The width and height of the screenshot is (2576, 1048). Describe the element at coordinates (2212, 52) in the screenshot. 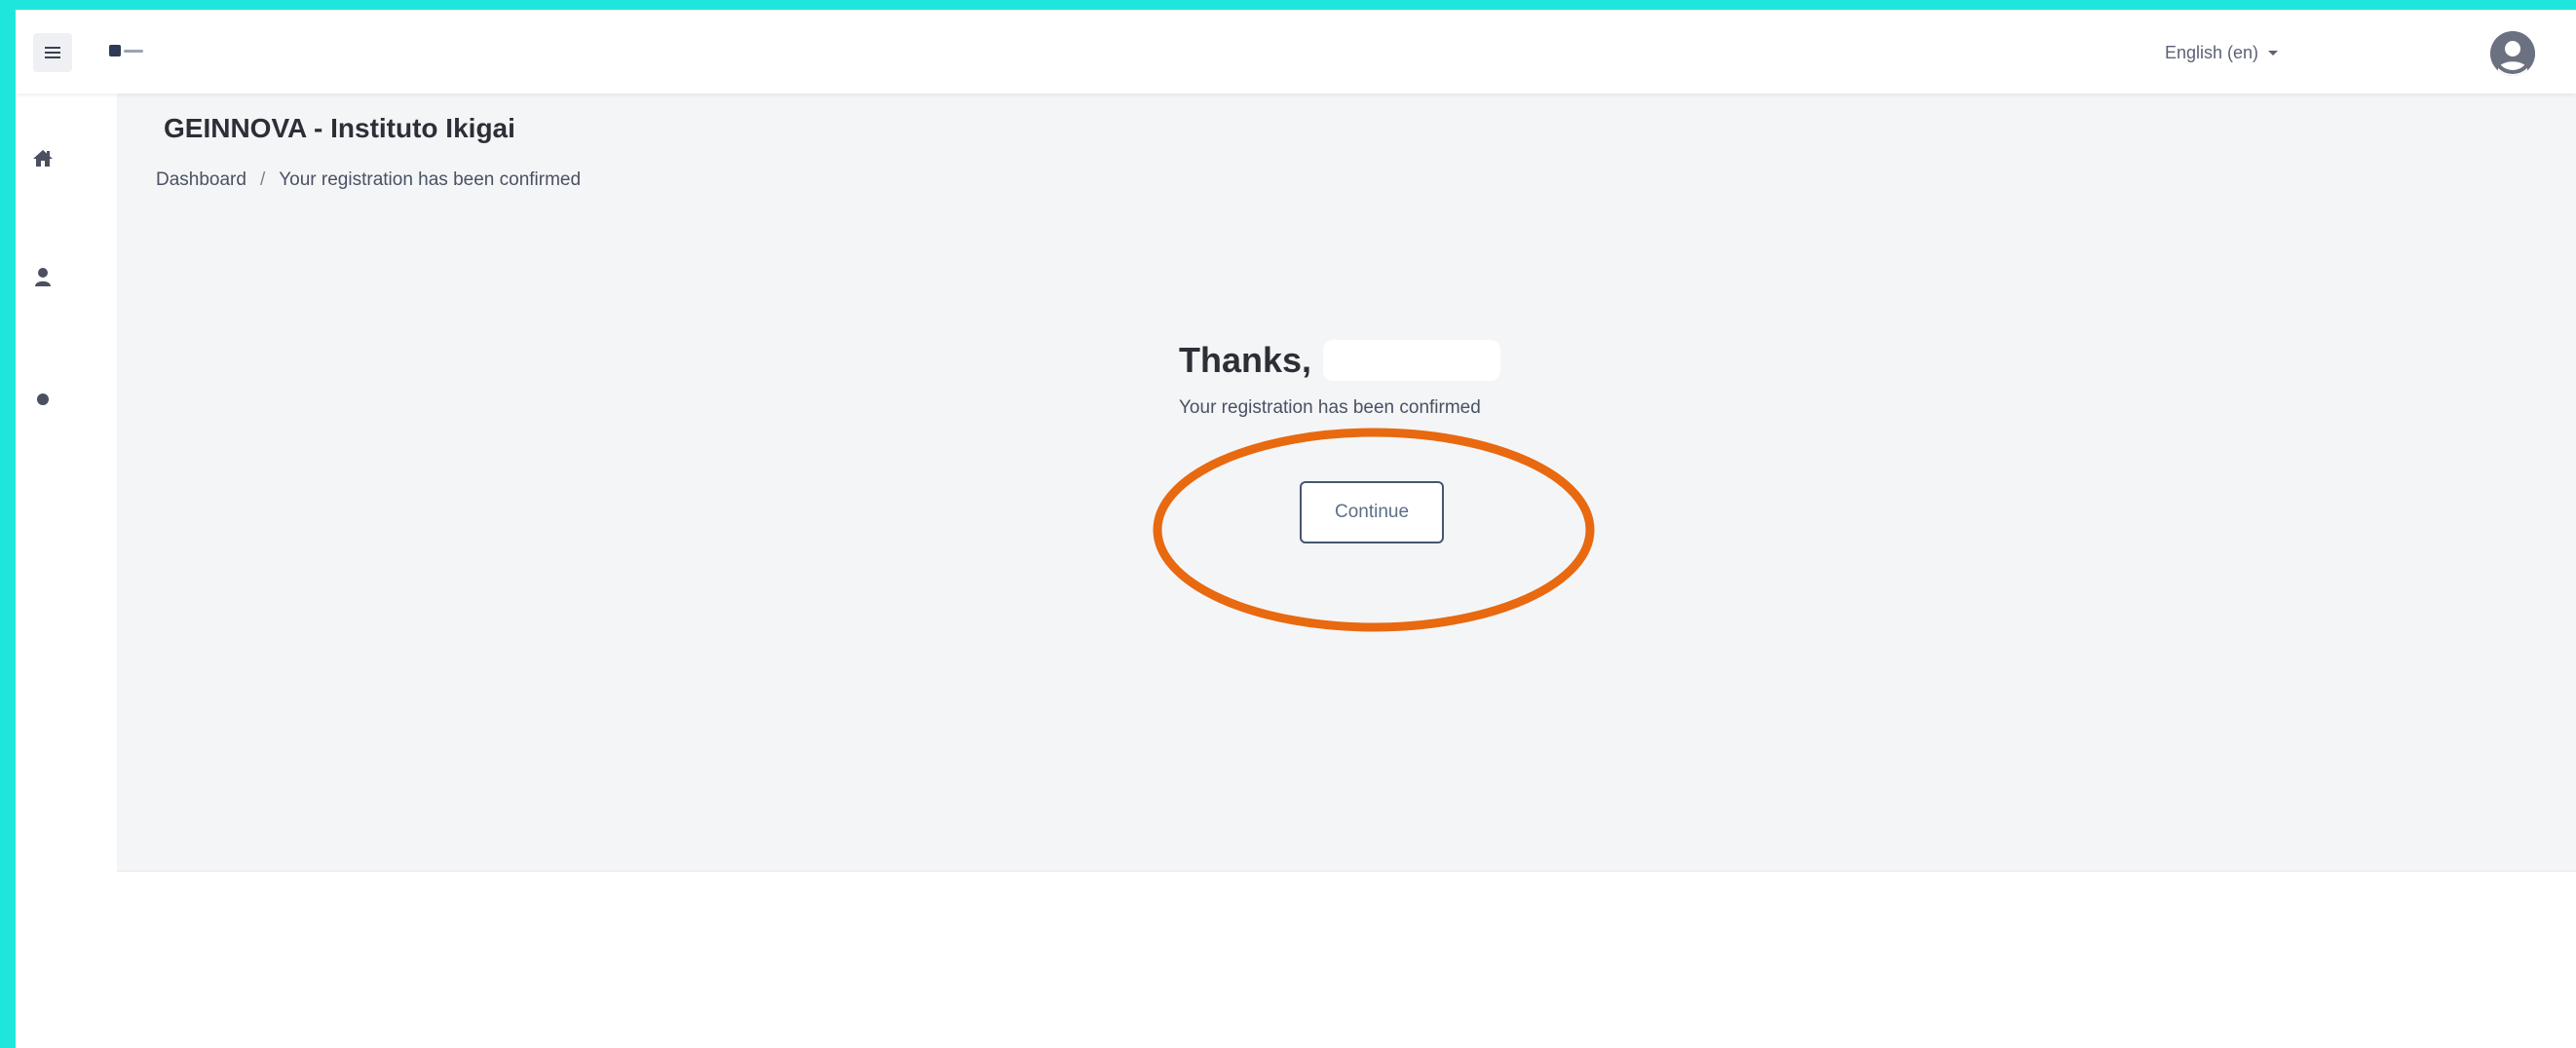

I see `language-label: English (en)` at that location.